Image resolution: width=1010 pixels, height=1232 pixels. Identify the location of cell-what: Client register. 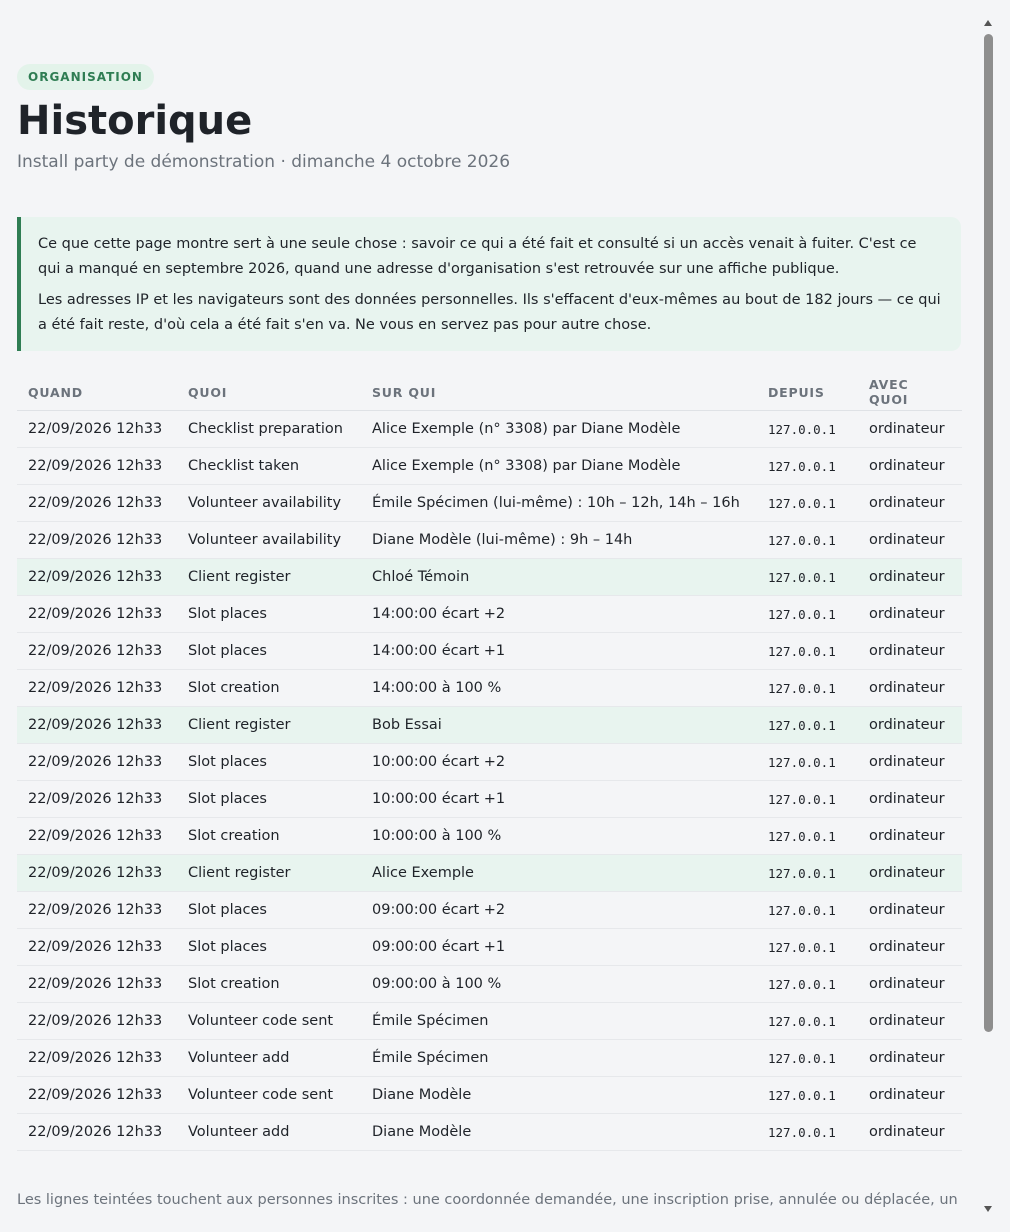
(269, 873).